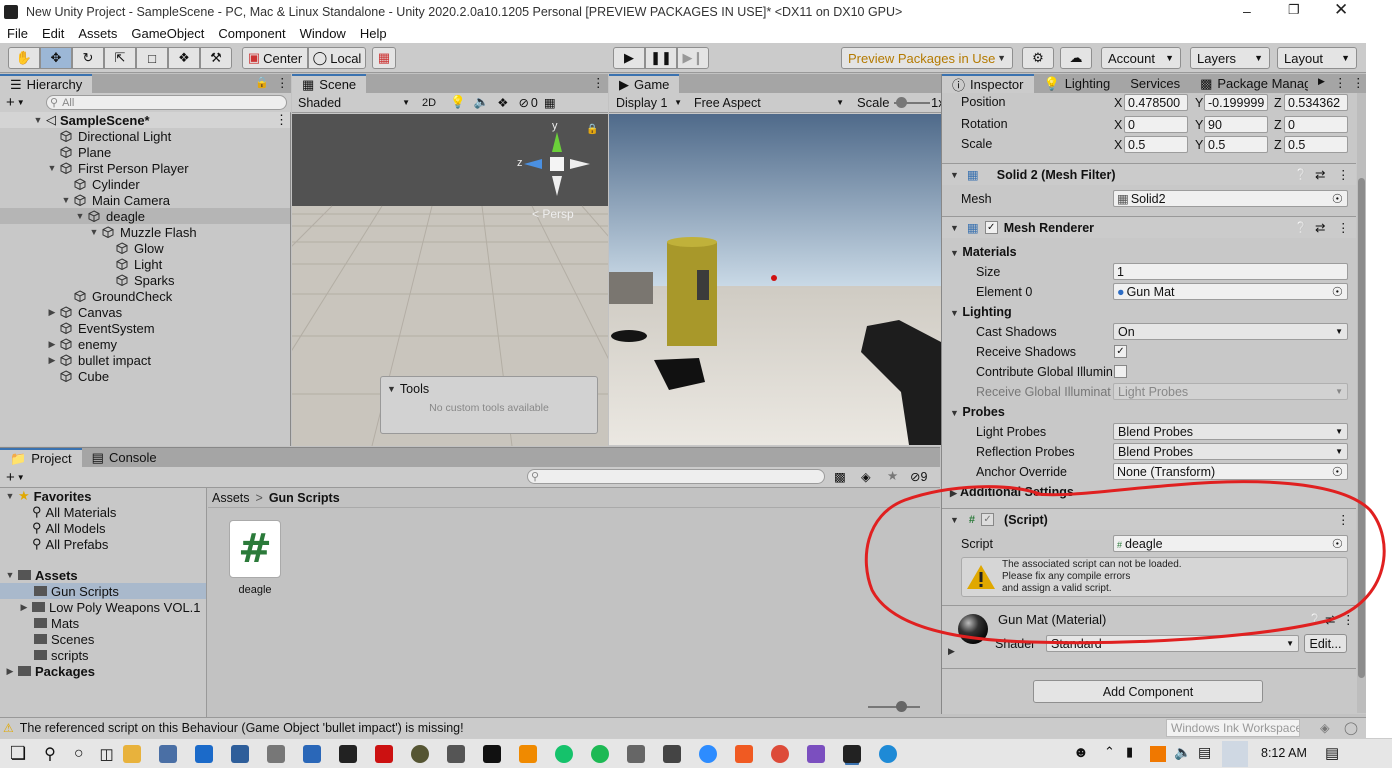  What do you see at coordinates (991, 227) in the screenshot?
I see `enabled-checkbox: ✓` at bounding box center [991, 227].